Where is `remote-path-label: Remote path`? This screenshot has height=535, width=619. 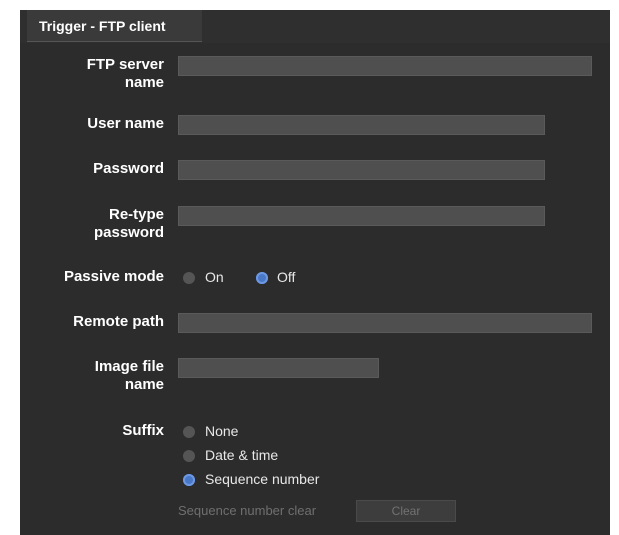 remote-path-label: Remote path is located at coordinates (118, 321).